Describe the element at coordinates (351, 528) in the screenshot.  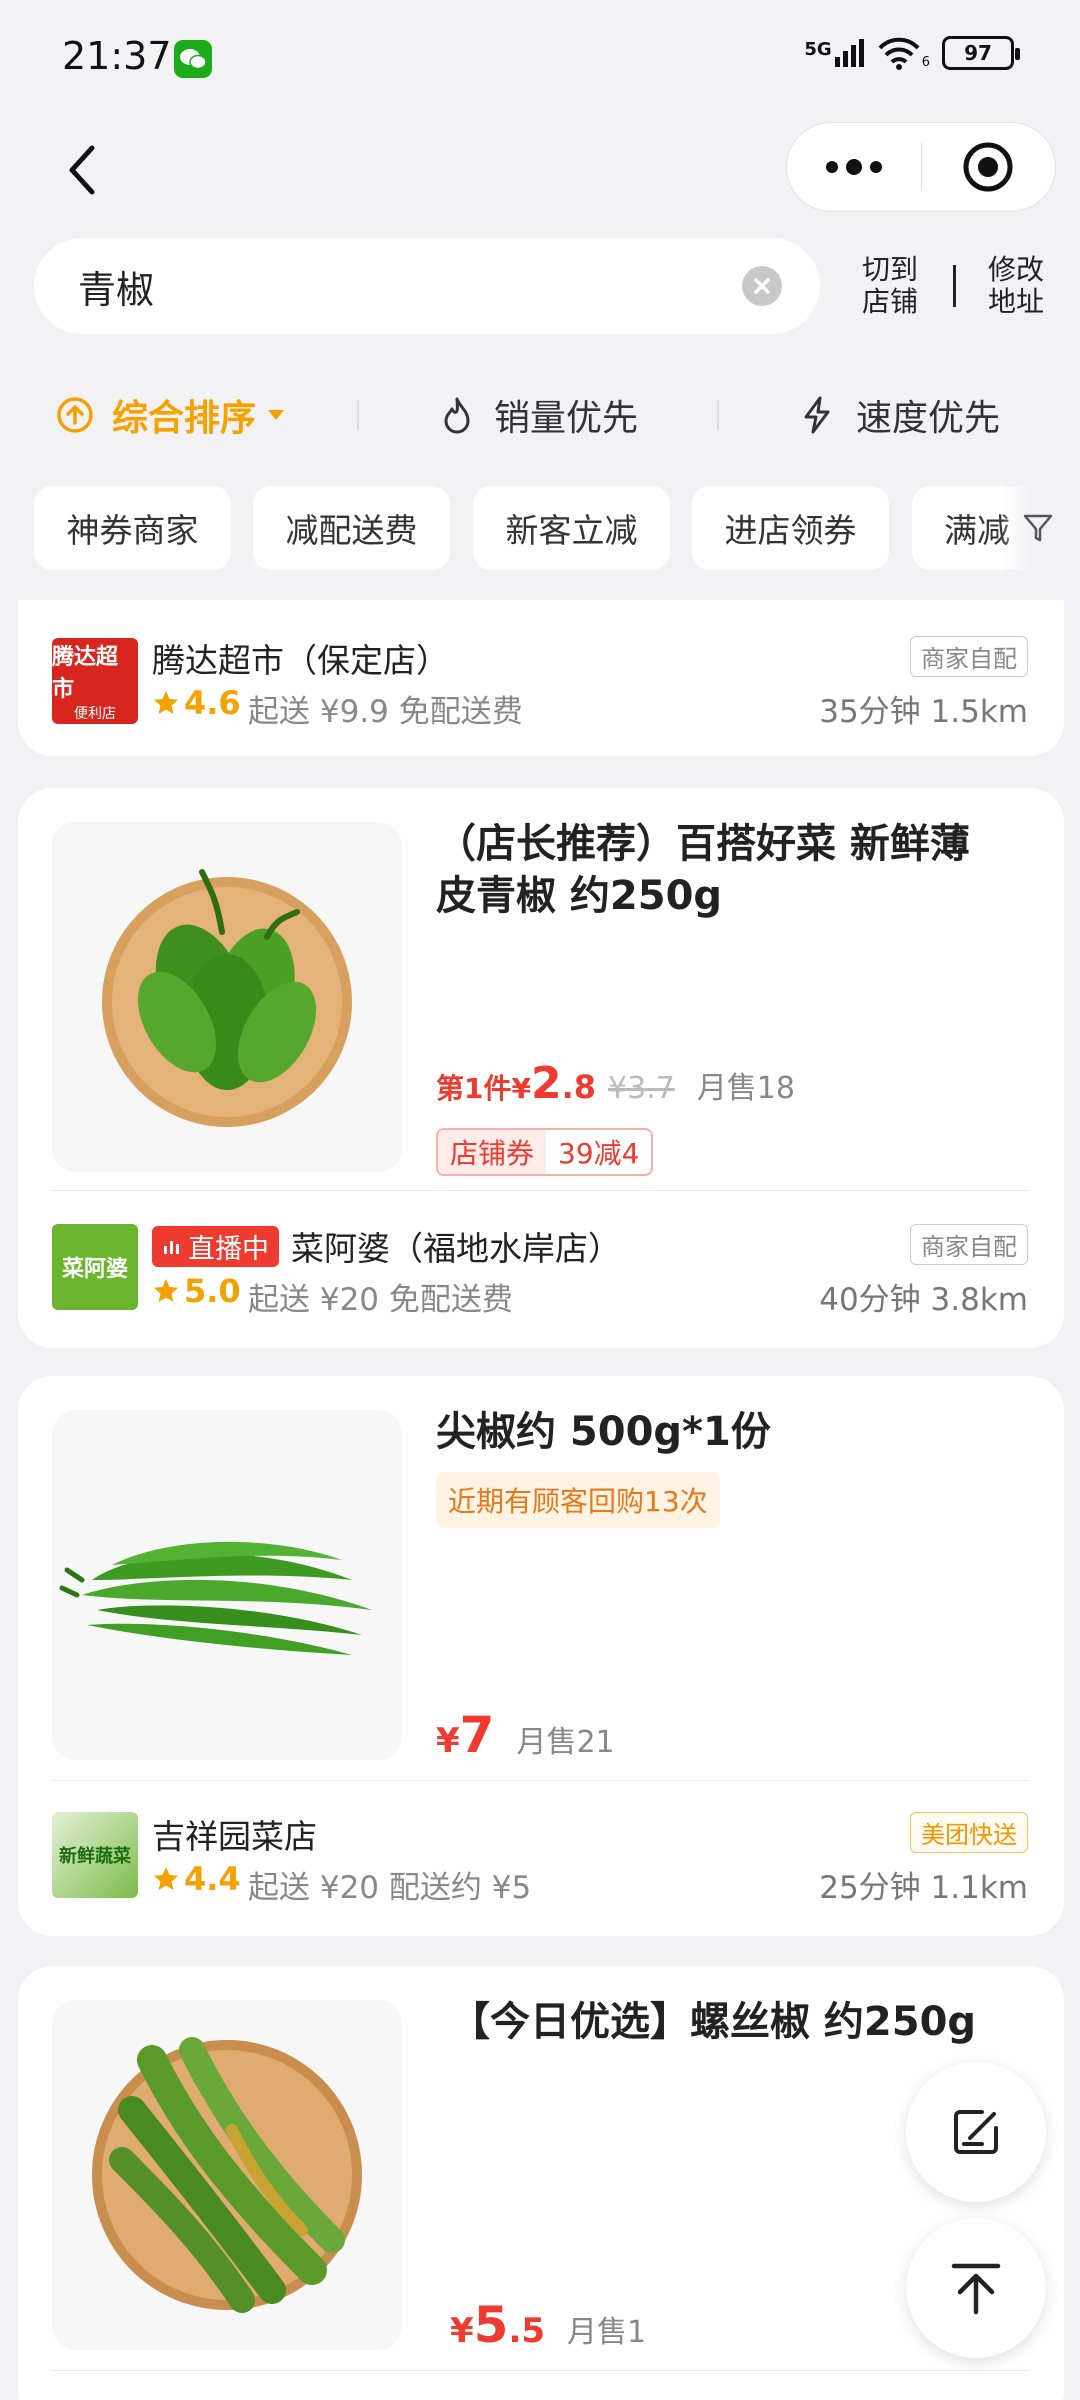
I see `chip-reduce-delivery: 减配送费` at that location.